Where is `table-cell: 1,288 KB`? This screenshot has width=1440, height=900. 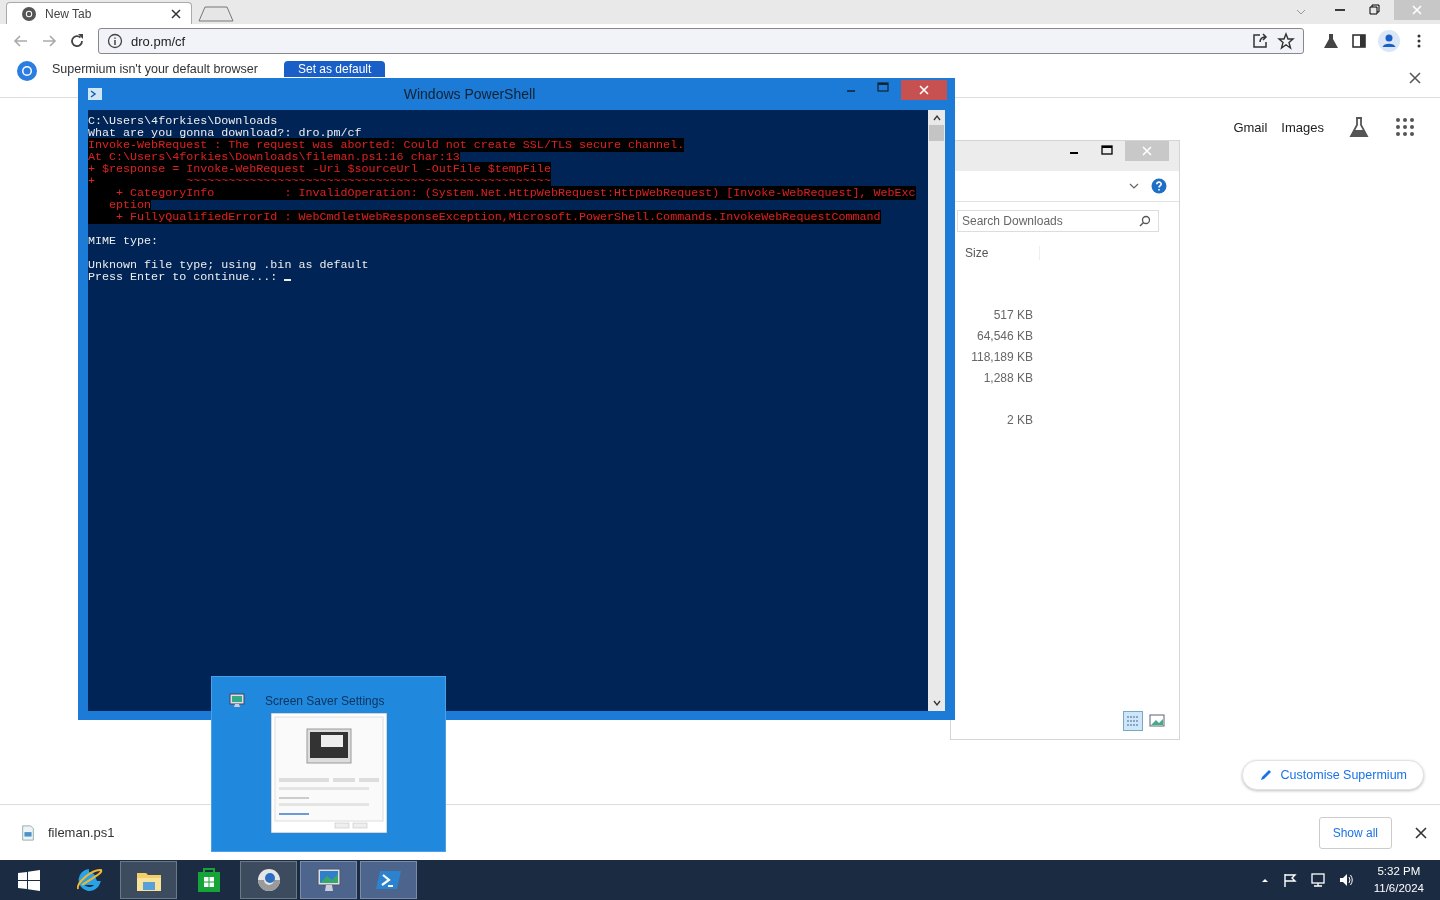 table-cell: 1,288 KB is located at coordinates (1008, 377).